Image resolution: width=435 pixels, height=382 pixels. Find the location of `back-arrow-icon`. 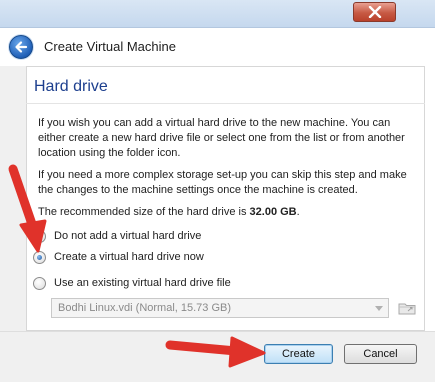

back-arrow-icon is located at coordinates (21, 47).